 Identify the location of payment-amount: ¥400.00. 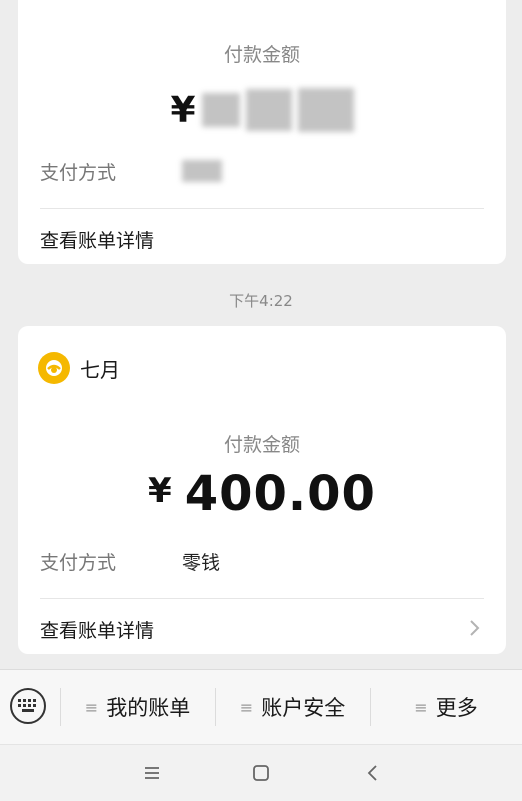
(262, 494).